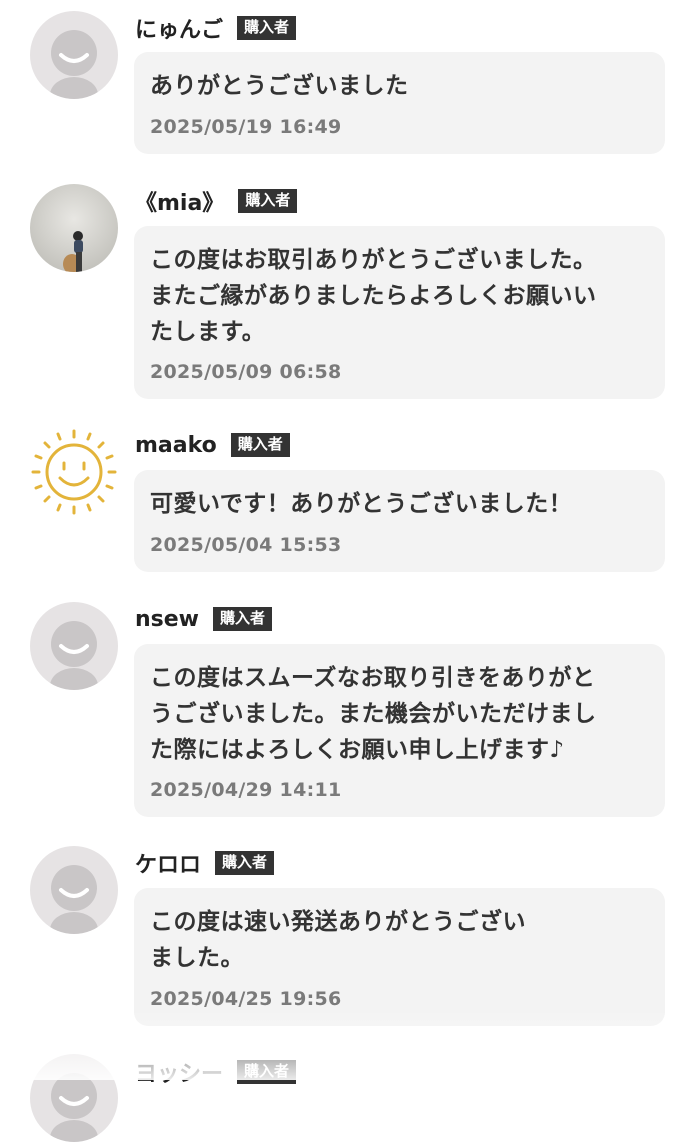 This screenshot has height=1142, width=696. Describe the element at coordinates (246, 127) in the screenshot. I see `review-date: 2025/05/19 16:49` at that location.